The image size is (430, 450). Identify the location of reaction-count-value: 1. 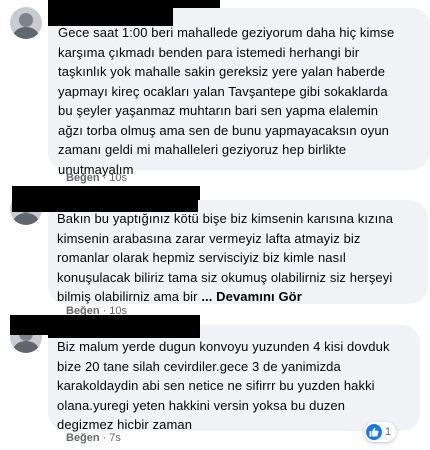
(388, 432).